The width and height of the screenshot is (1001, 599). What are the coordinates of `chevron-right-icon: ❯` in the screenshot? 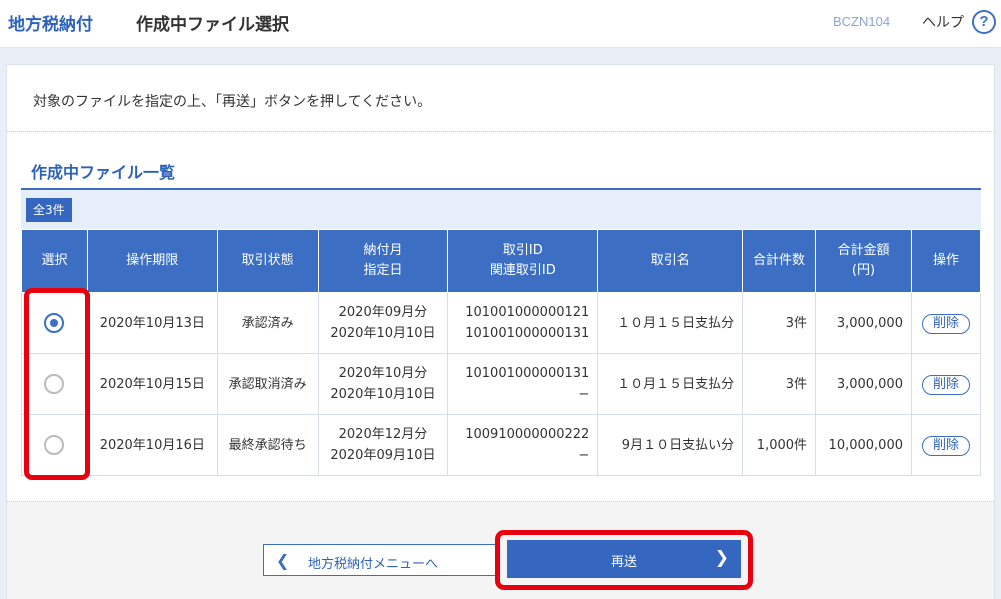 It's located at (721, 558).